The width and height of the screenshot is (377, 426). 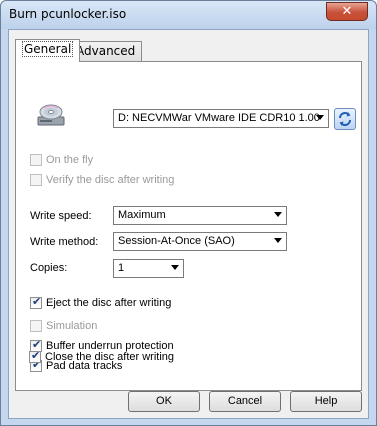 What do you see at coordinates (142, 215) in the screenshot?
I see `write-speed-value: Maximum` at bounding box center [142, 215].